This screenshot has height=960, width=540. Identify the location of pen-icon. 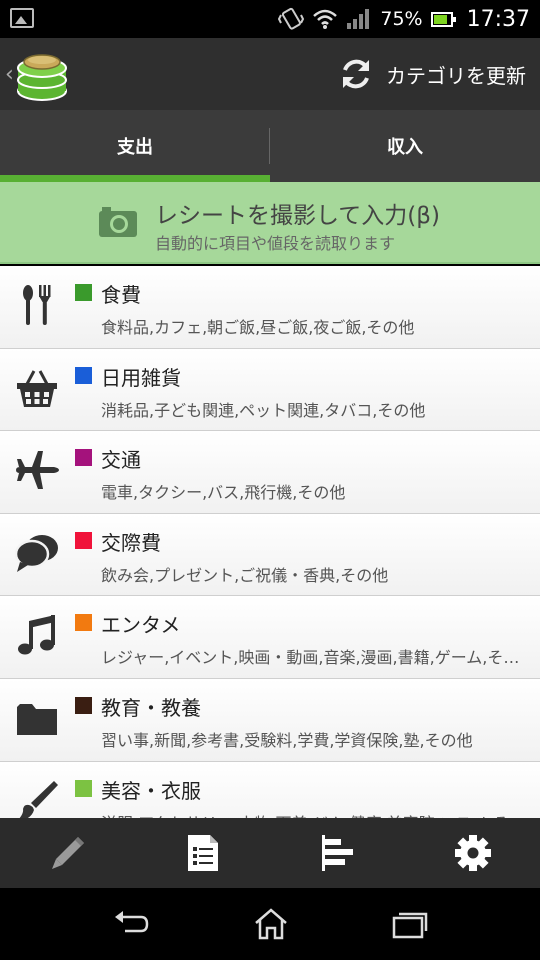
(67, 853).